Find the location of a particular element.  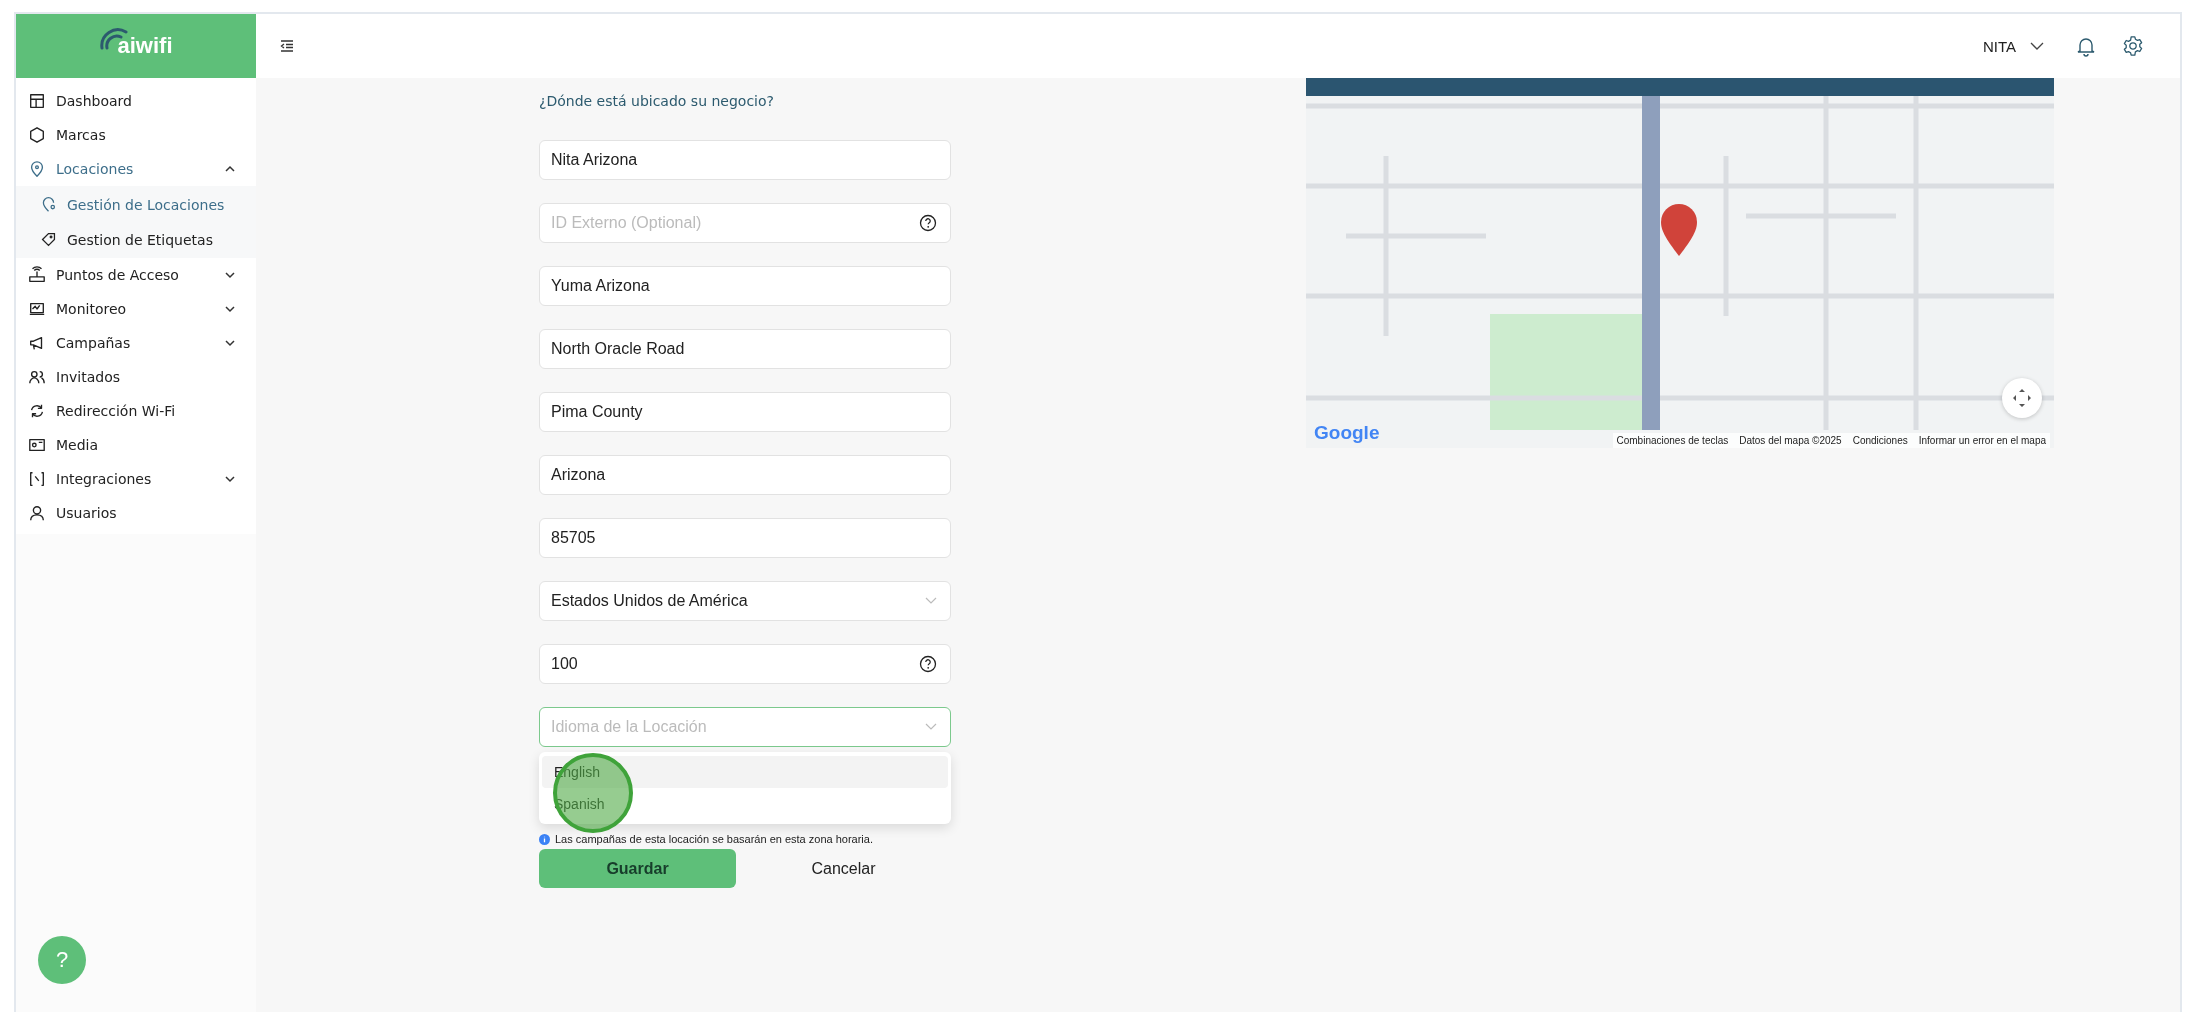

input-field: Arizona is located at coordinates (745, 475).